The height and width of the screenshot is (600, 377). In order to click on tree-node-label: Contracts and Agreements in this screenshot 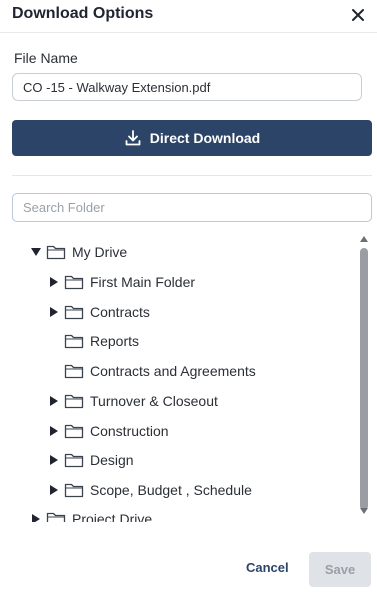, I will do `click(173, 371)`.